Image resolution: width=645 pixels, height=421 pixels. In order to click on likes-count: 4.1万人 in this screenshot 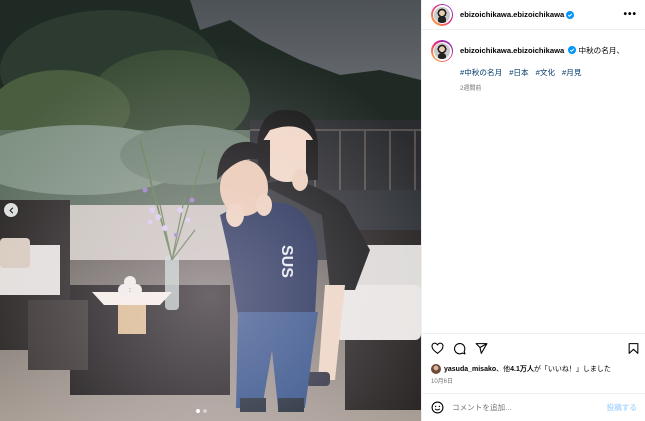, I will do `click(522, 369)`.